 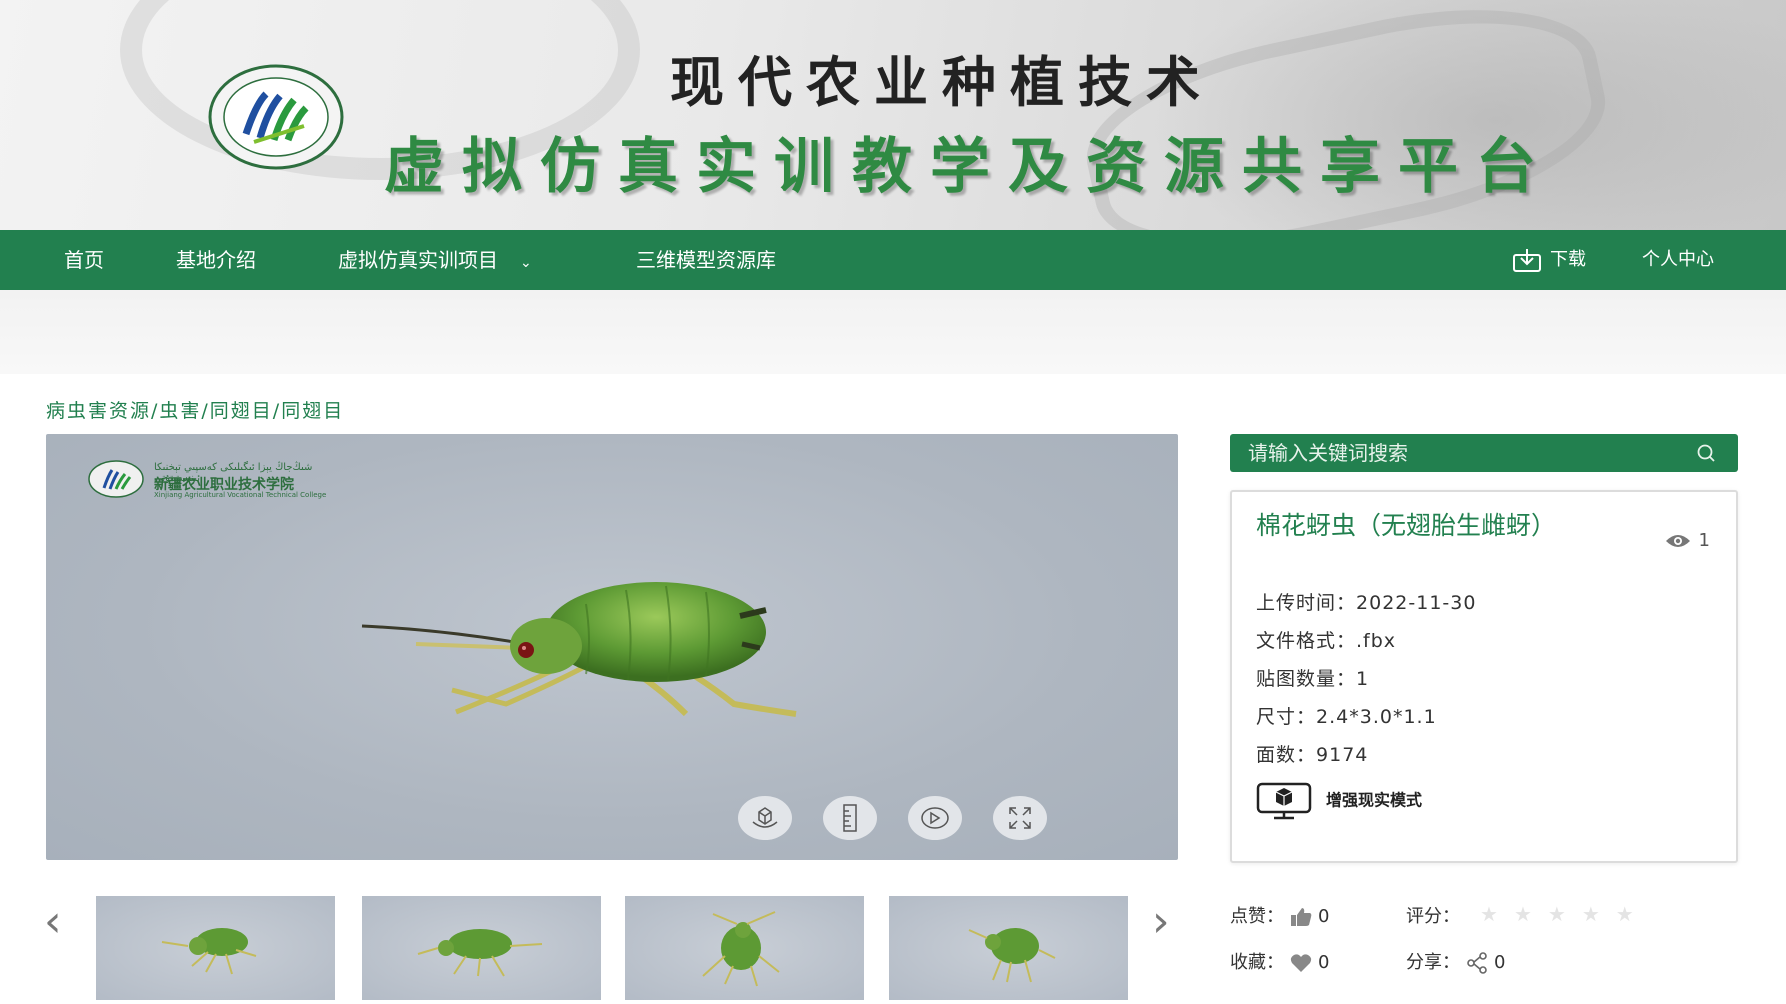 I want to click on sub-banner, so click(x=893, y=332).